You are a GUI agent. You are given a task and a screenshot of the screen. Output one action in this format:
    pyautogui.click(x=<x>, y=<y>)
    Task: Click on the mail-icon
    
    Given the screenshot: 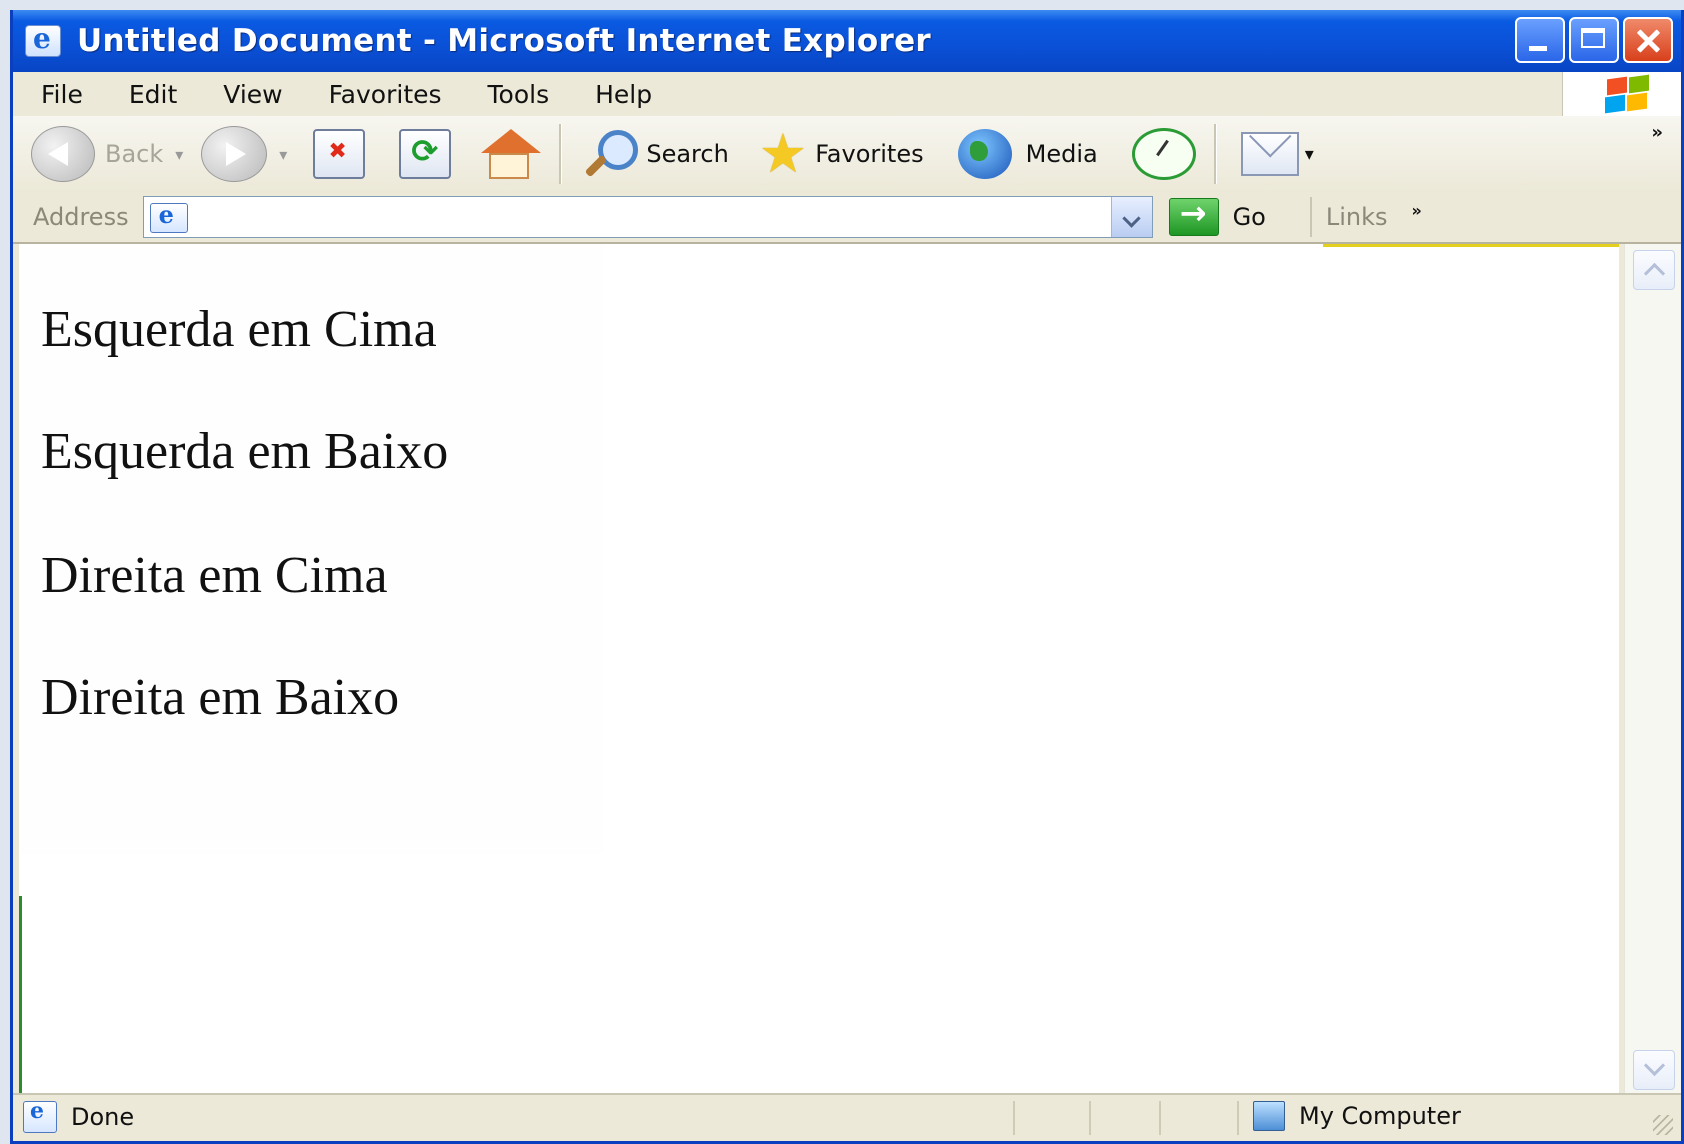 What is the action you would take?
    pyautogui.click(x=1269, y=154)
    